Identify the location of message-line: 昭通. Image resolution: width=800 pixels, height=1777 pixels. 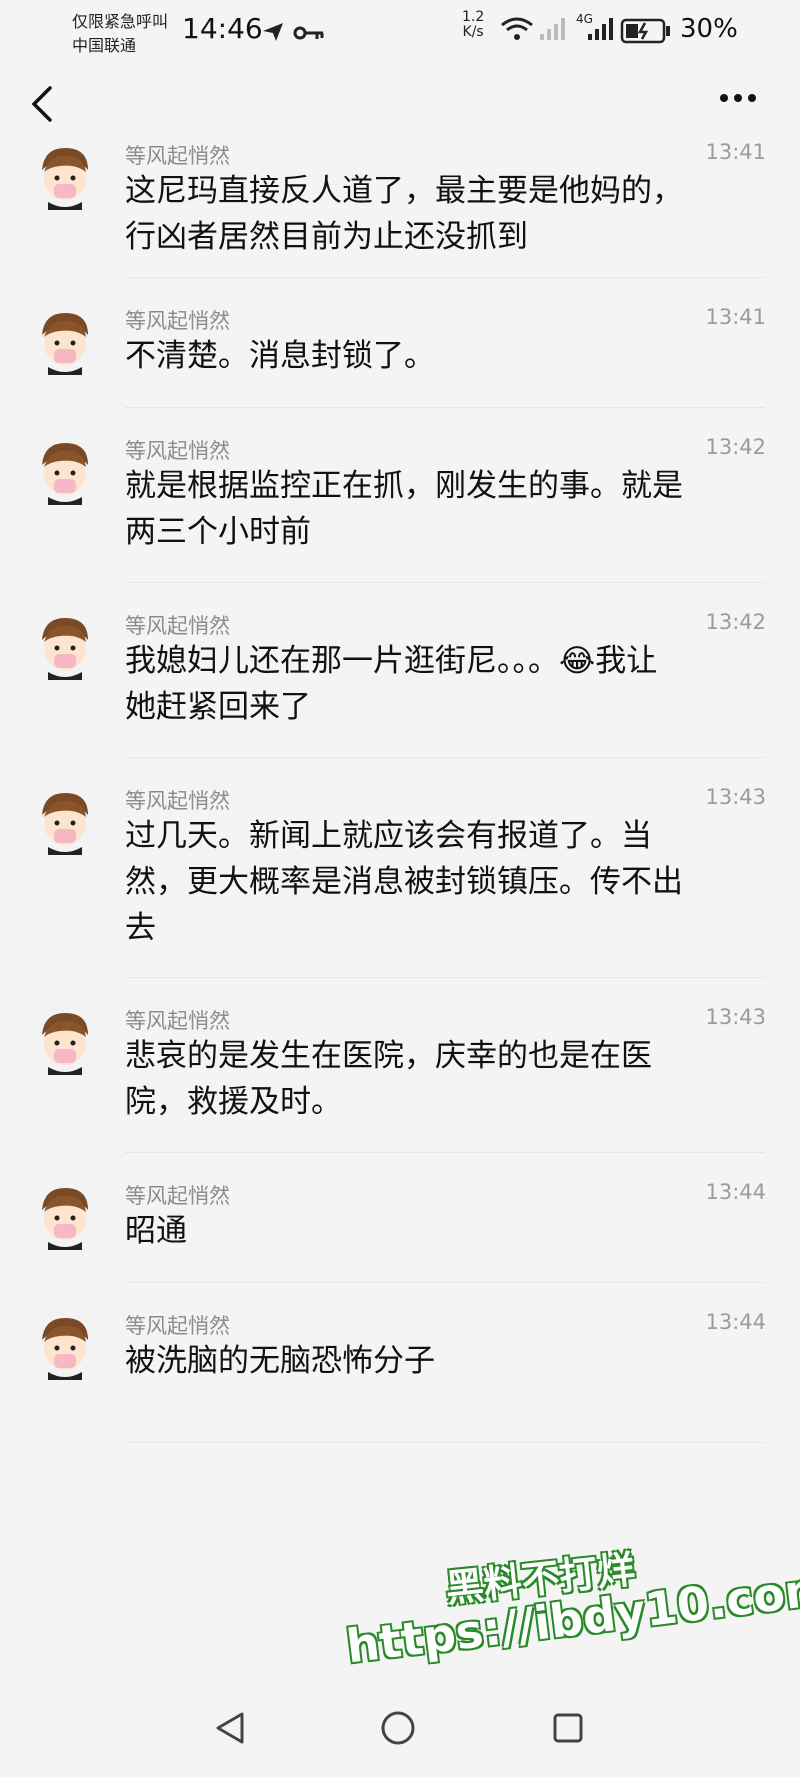
(156, 1231).